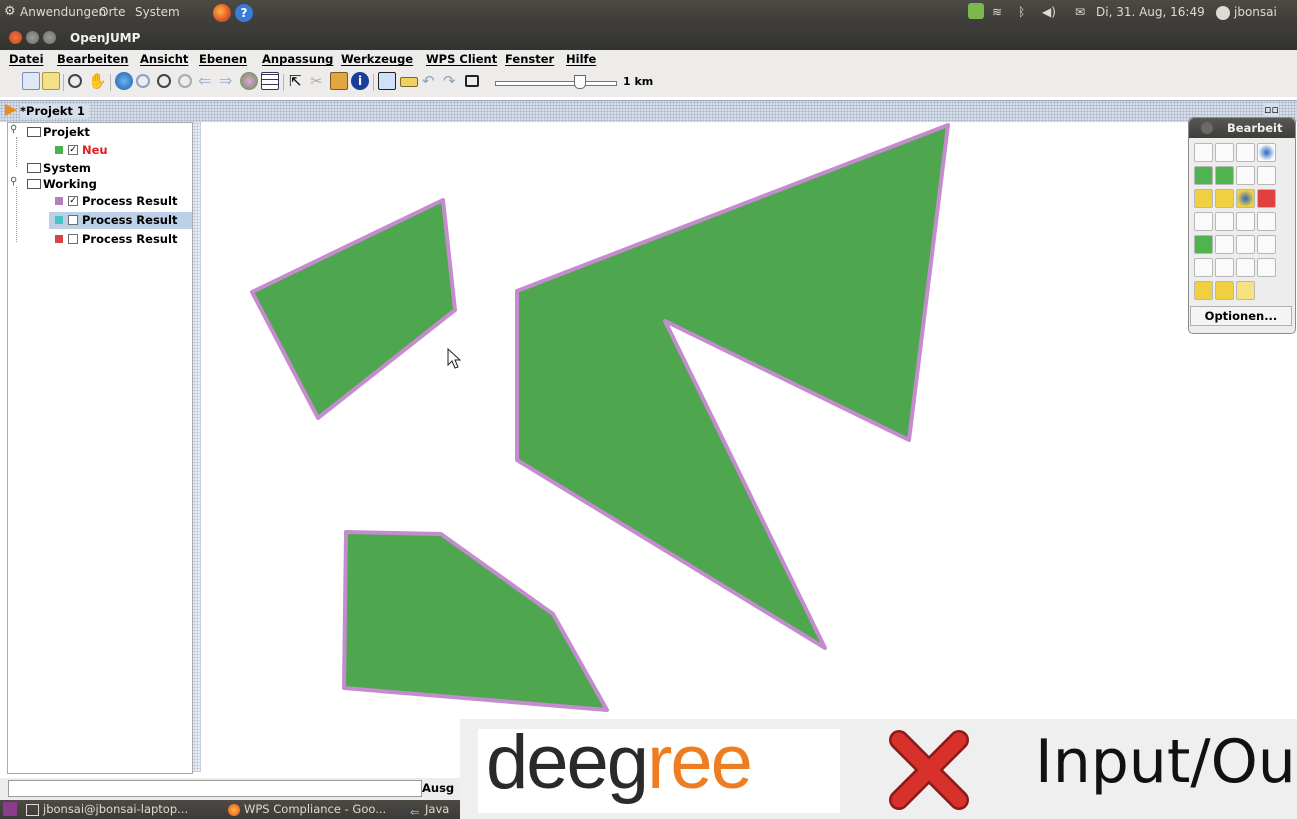  Describe the element at coordinates (207, 81) in the screenshot. I see `back-arrow-icon: ⇐` at that location.